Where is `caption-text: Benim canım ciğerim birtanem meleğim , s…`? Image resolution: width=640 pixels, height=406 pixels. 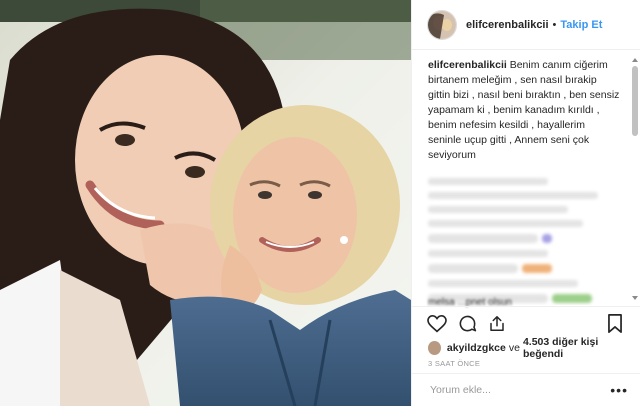
caption-text: Benim canım ciğerim birtanem meleğim , s… is located at coordinates (524, 110).